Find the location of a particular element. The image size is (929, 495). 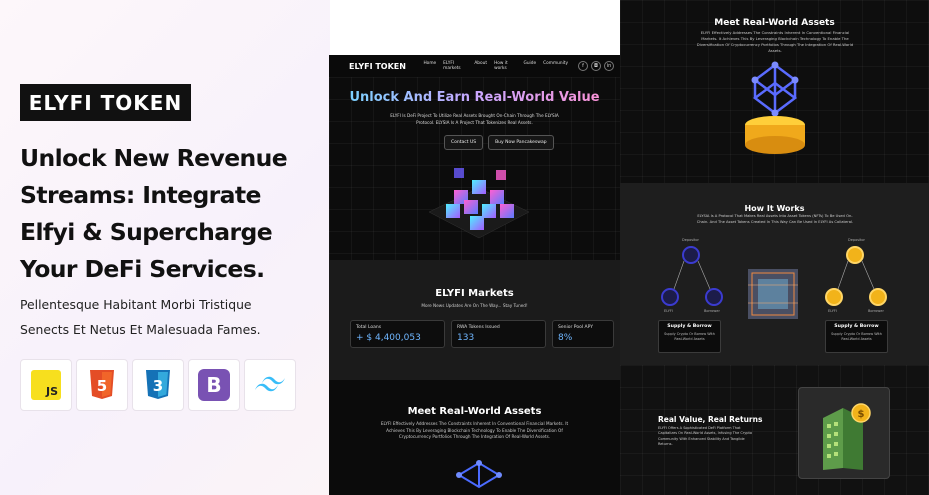

value-title: Real Value, Real Returns is located at coordinates (710, 419).